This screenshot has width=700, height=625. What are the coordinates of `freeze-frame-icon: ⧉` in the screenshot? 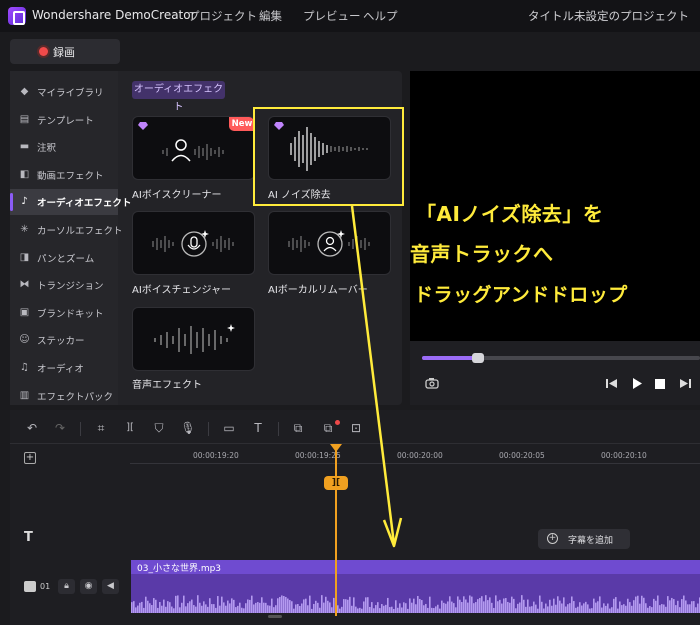 It's located at (298, 428).